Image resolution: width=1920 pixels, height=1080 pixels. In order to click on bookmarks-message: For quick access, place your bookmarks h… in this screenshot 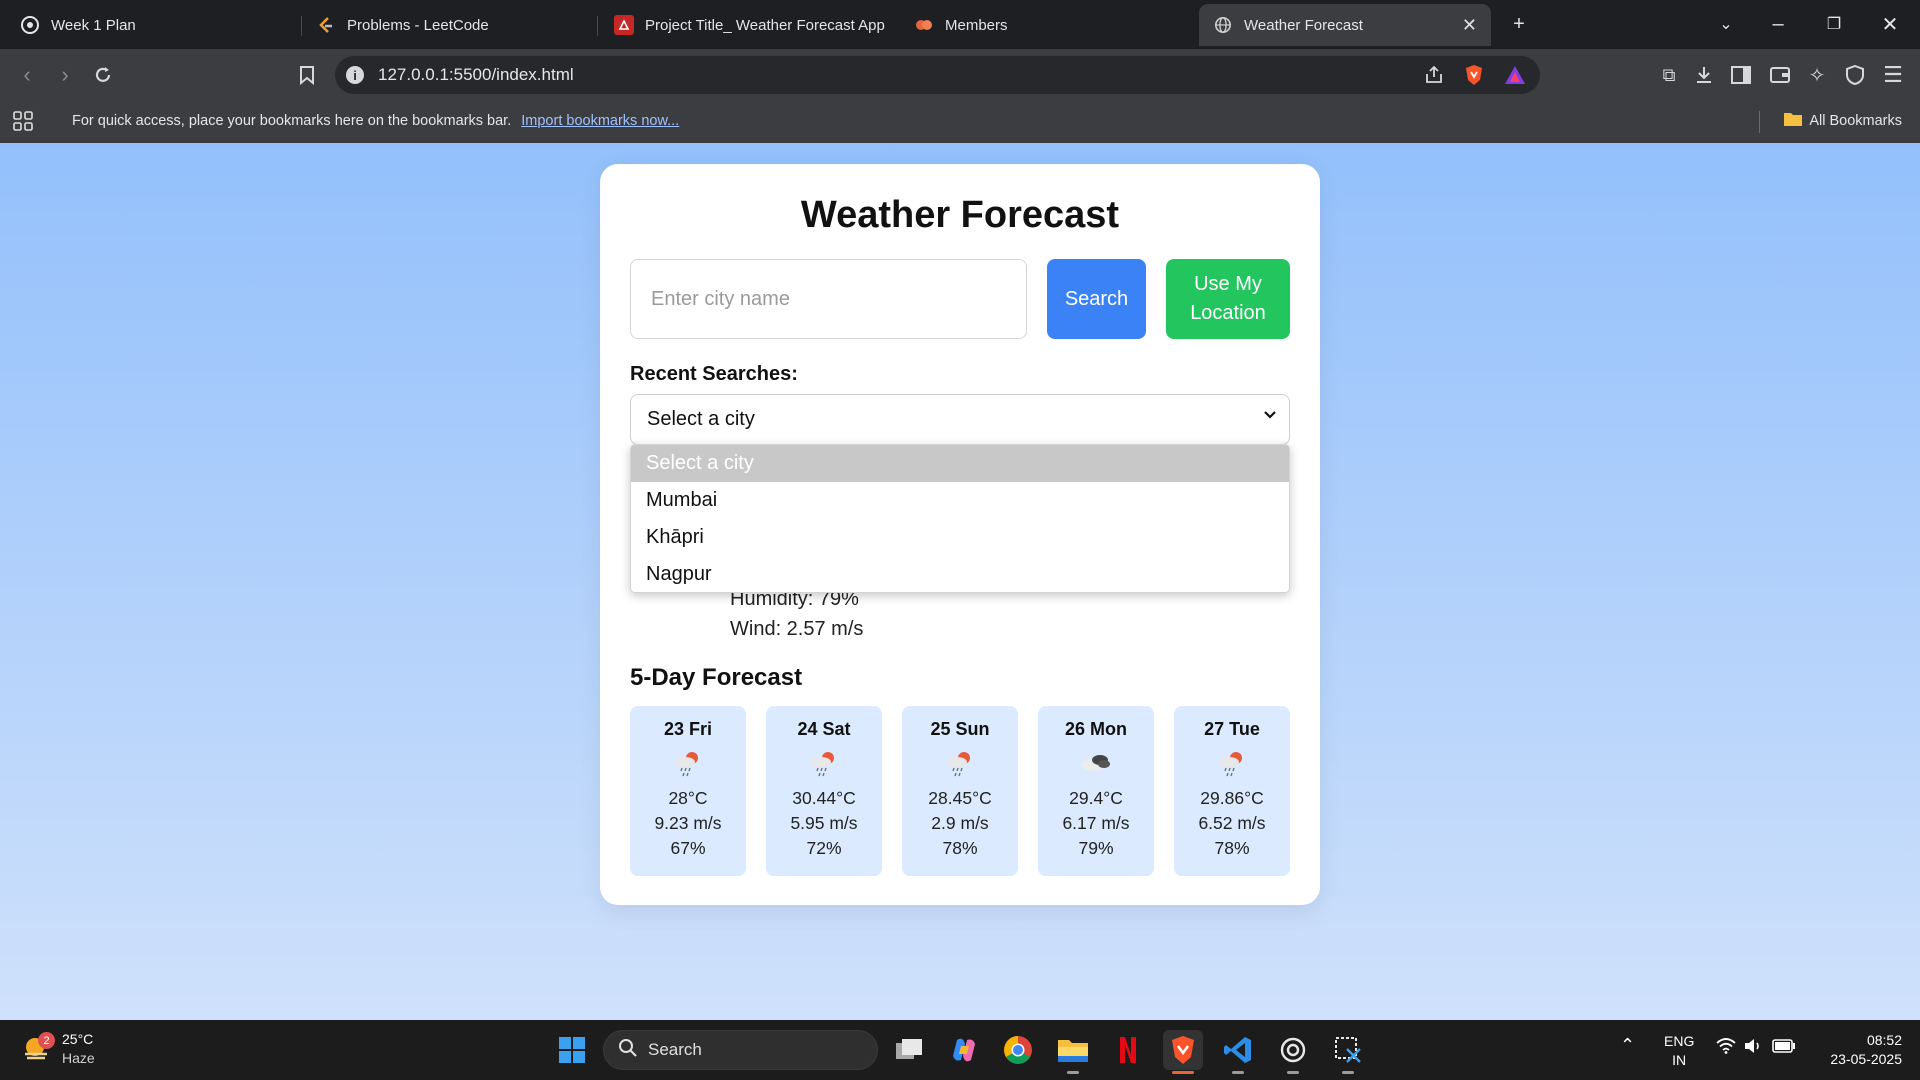, I will do `click(292, 121)`.